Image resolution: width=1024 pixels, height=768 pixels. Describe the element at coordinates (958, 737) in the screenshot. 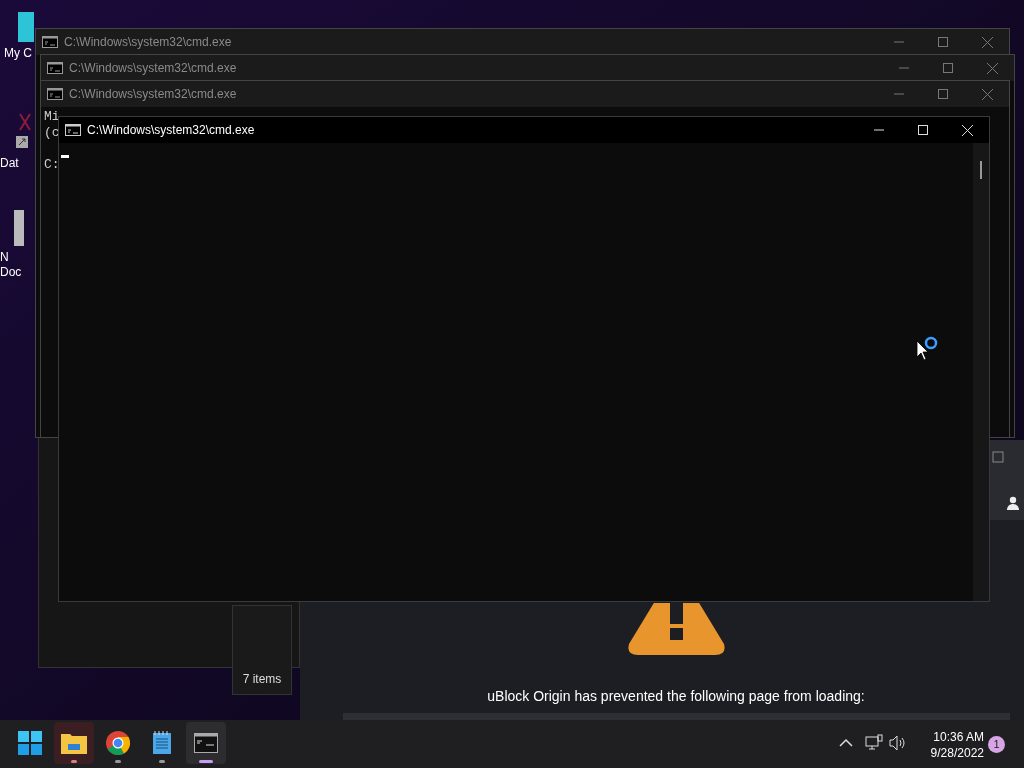

I see `clock-time: 10:36 AM` at that location.